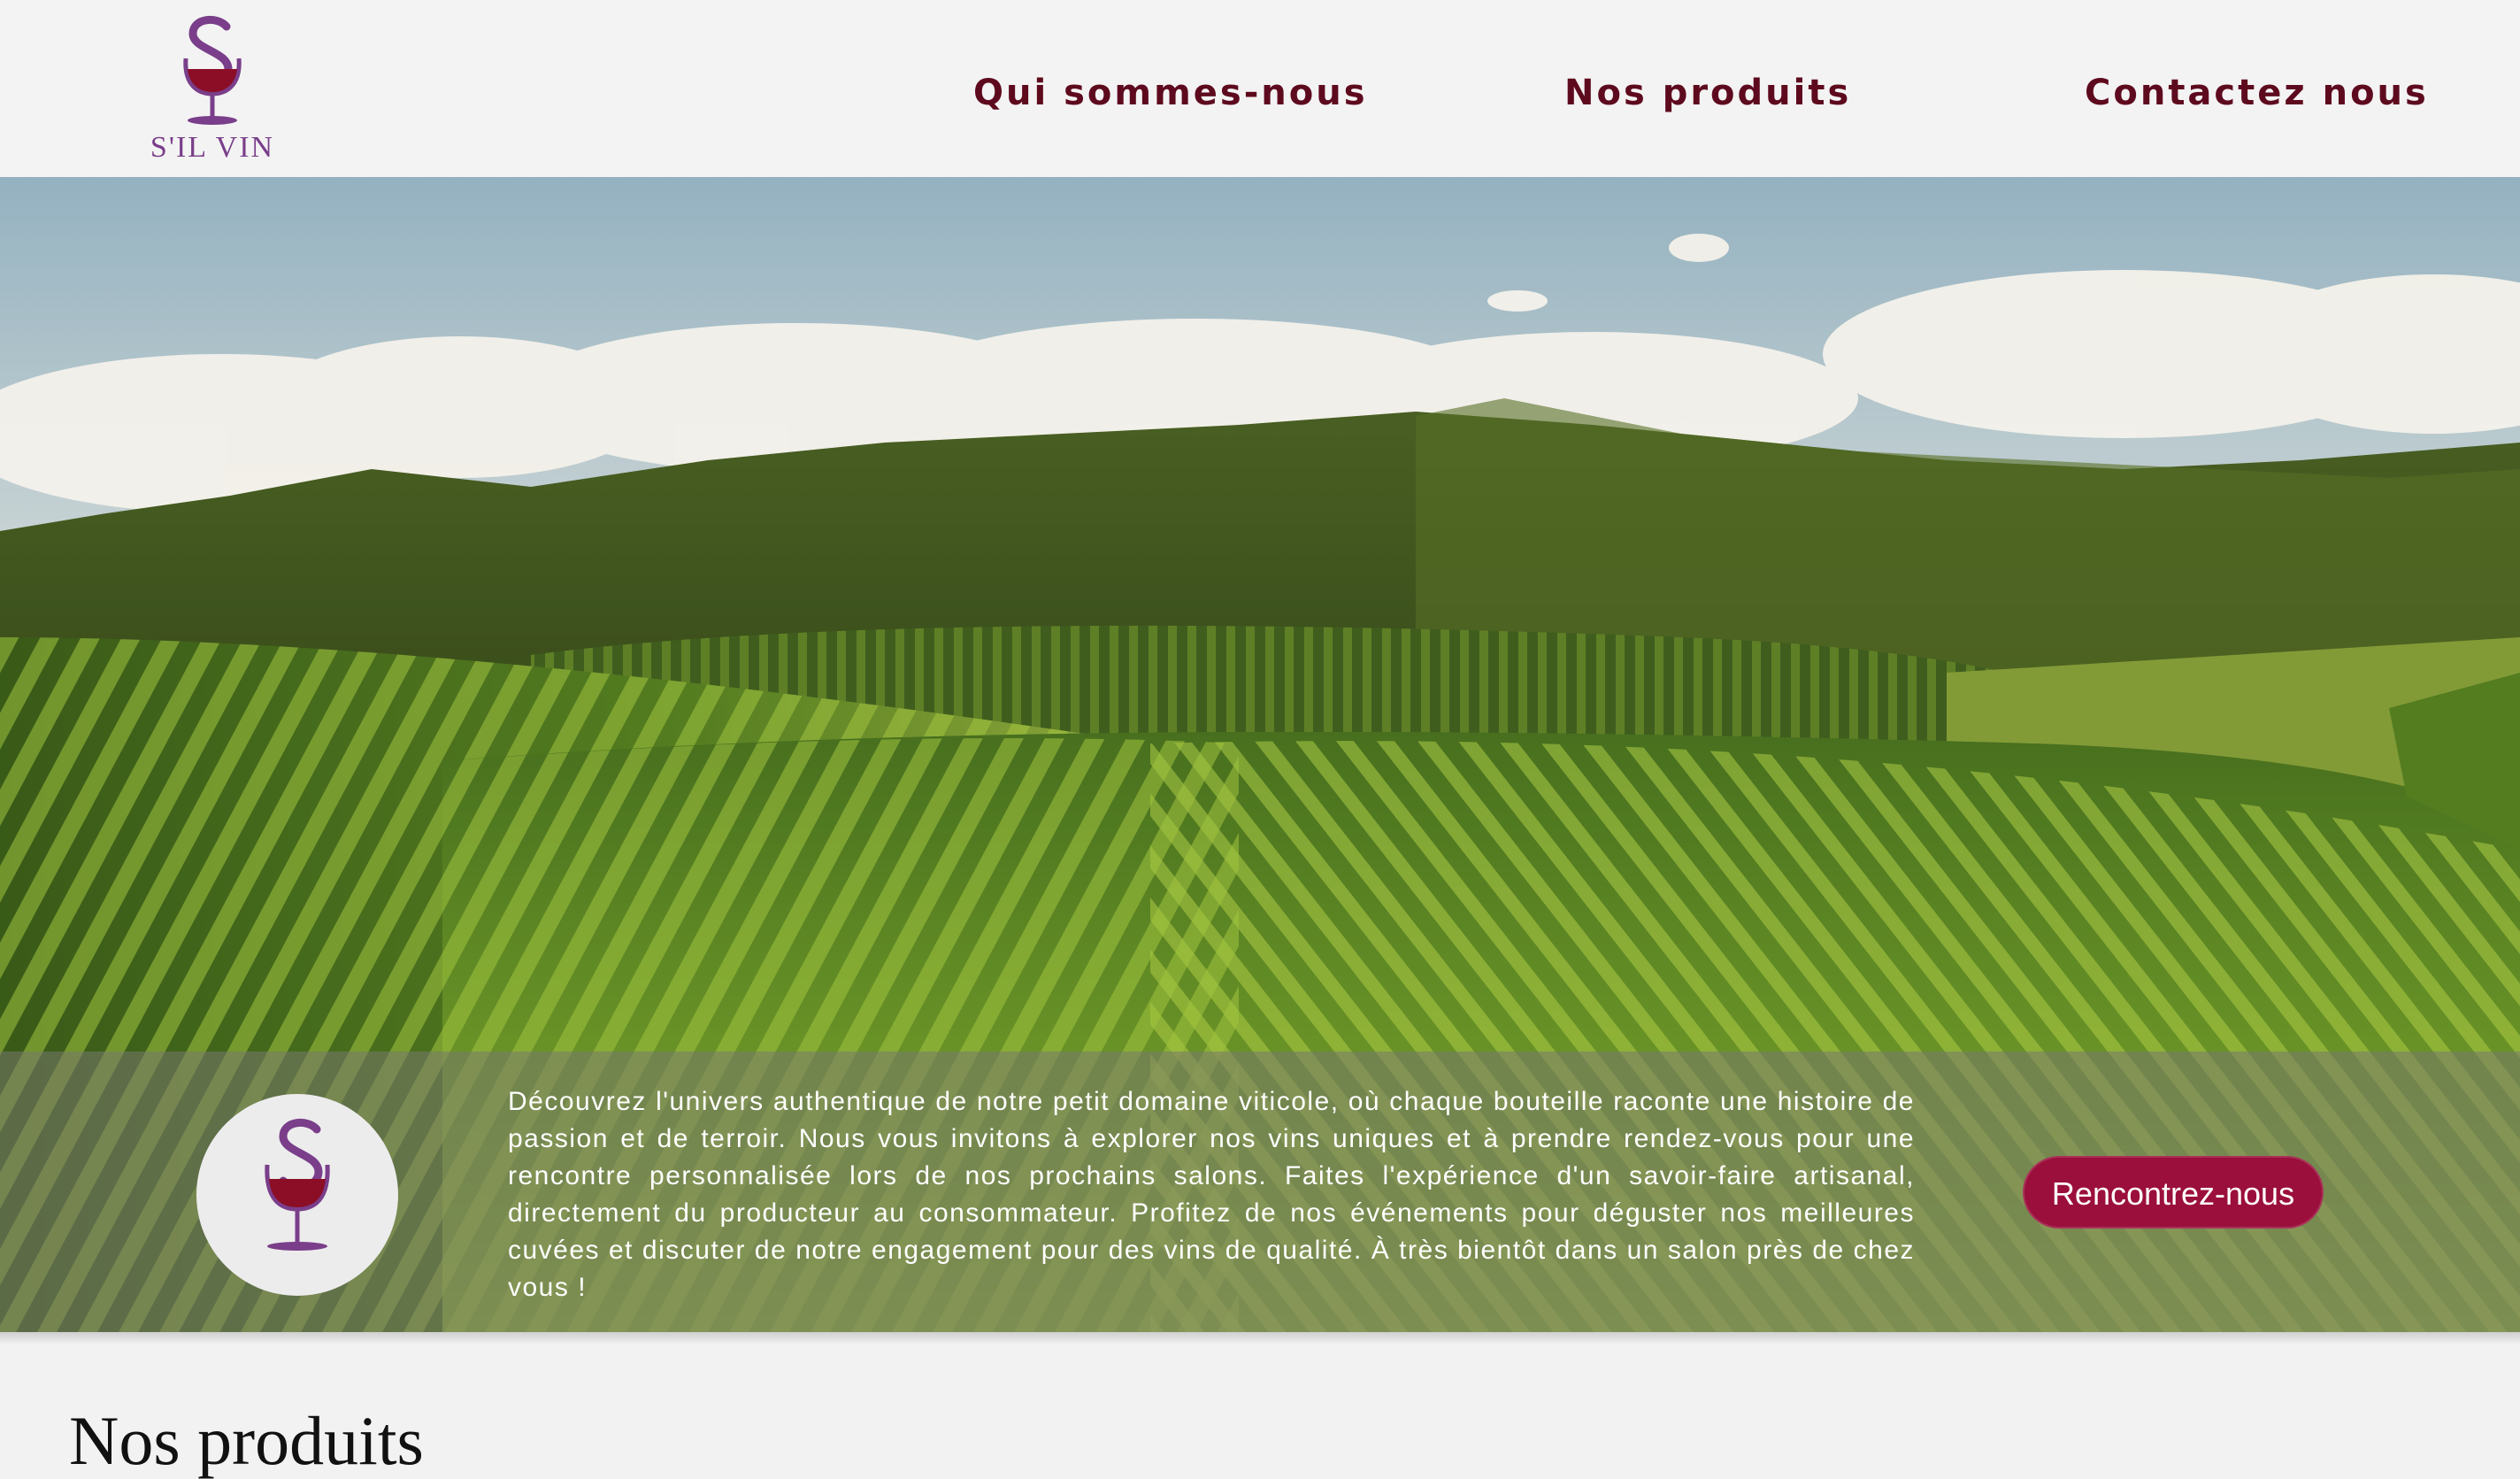 The height and width of the screenshot is (1479, 2520). What do you see at coordinates (2257, 93) in the screenshot?
I see `nav-contactez-nous: Contactez nous` at bounding box center [2257, 93].